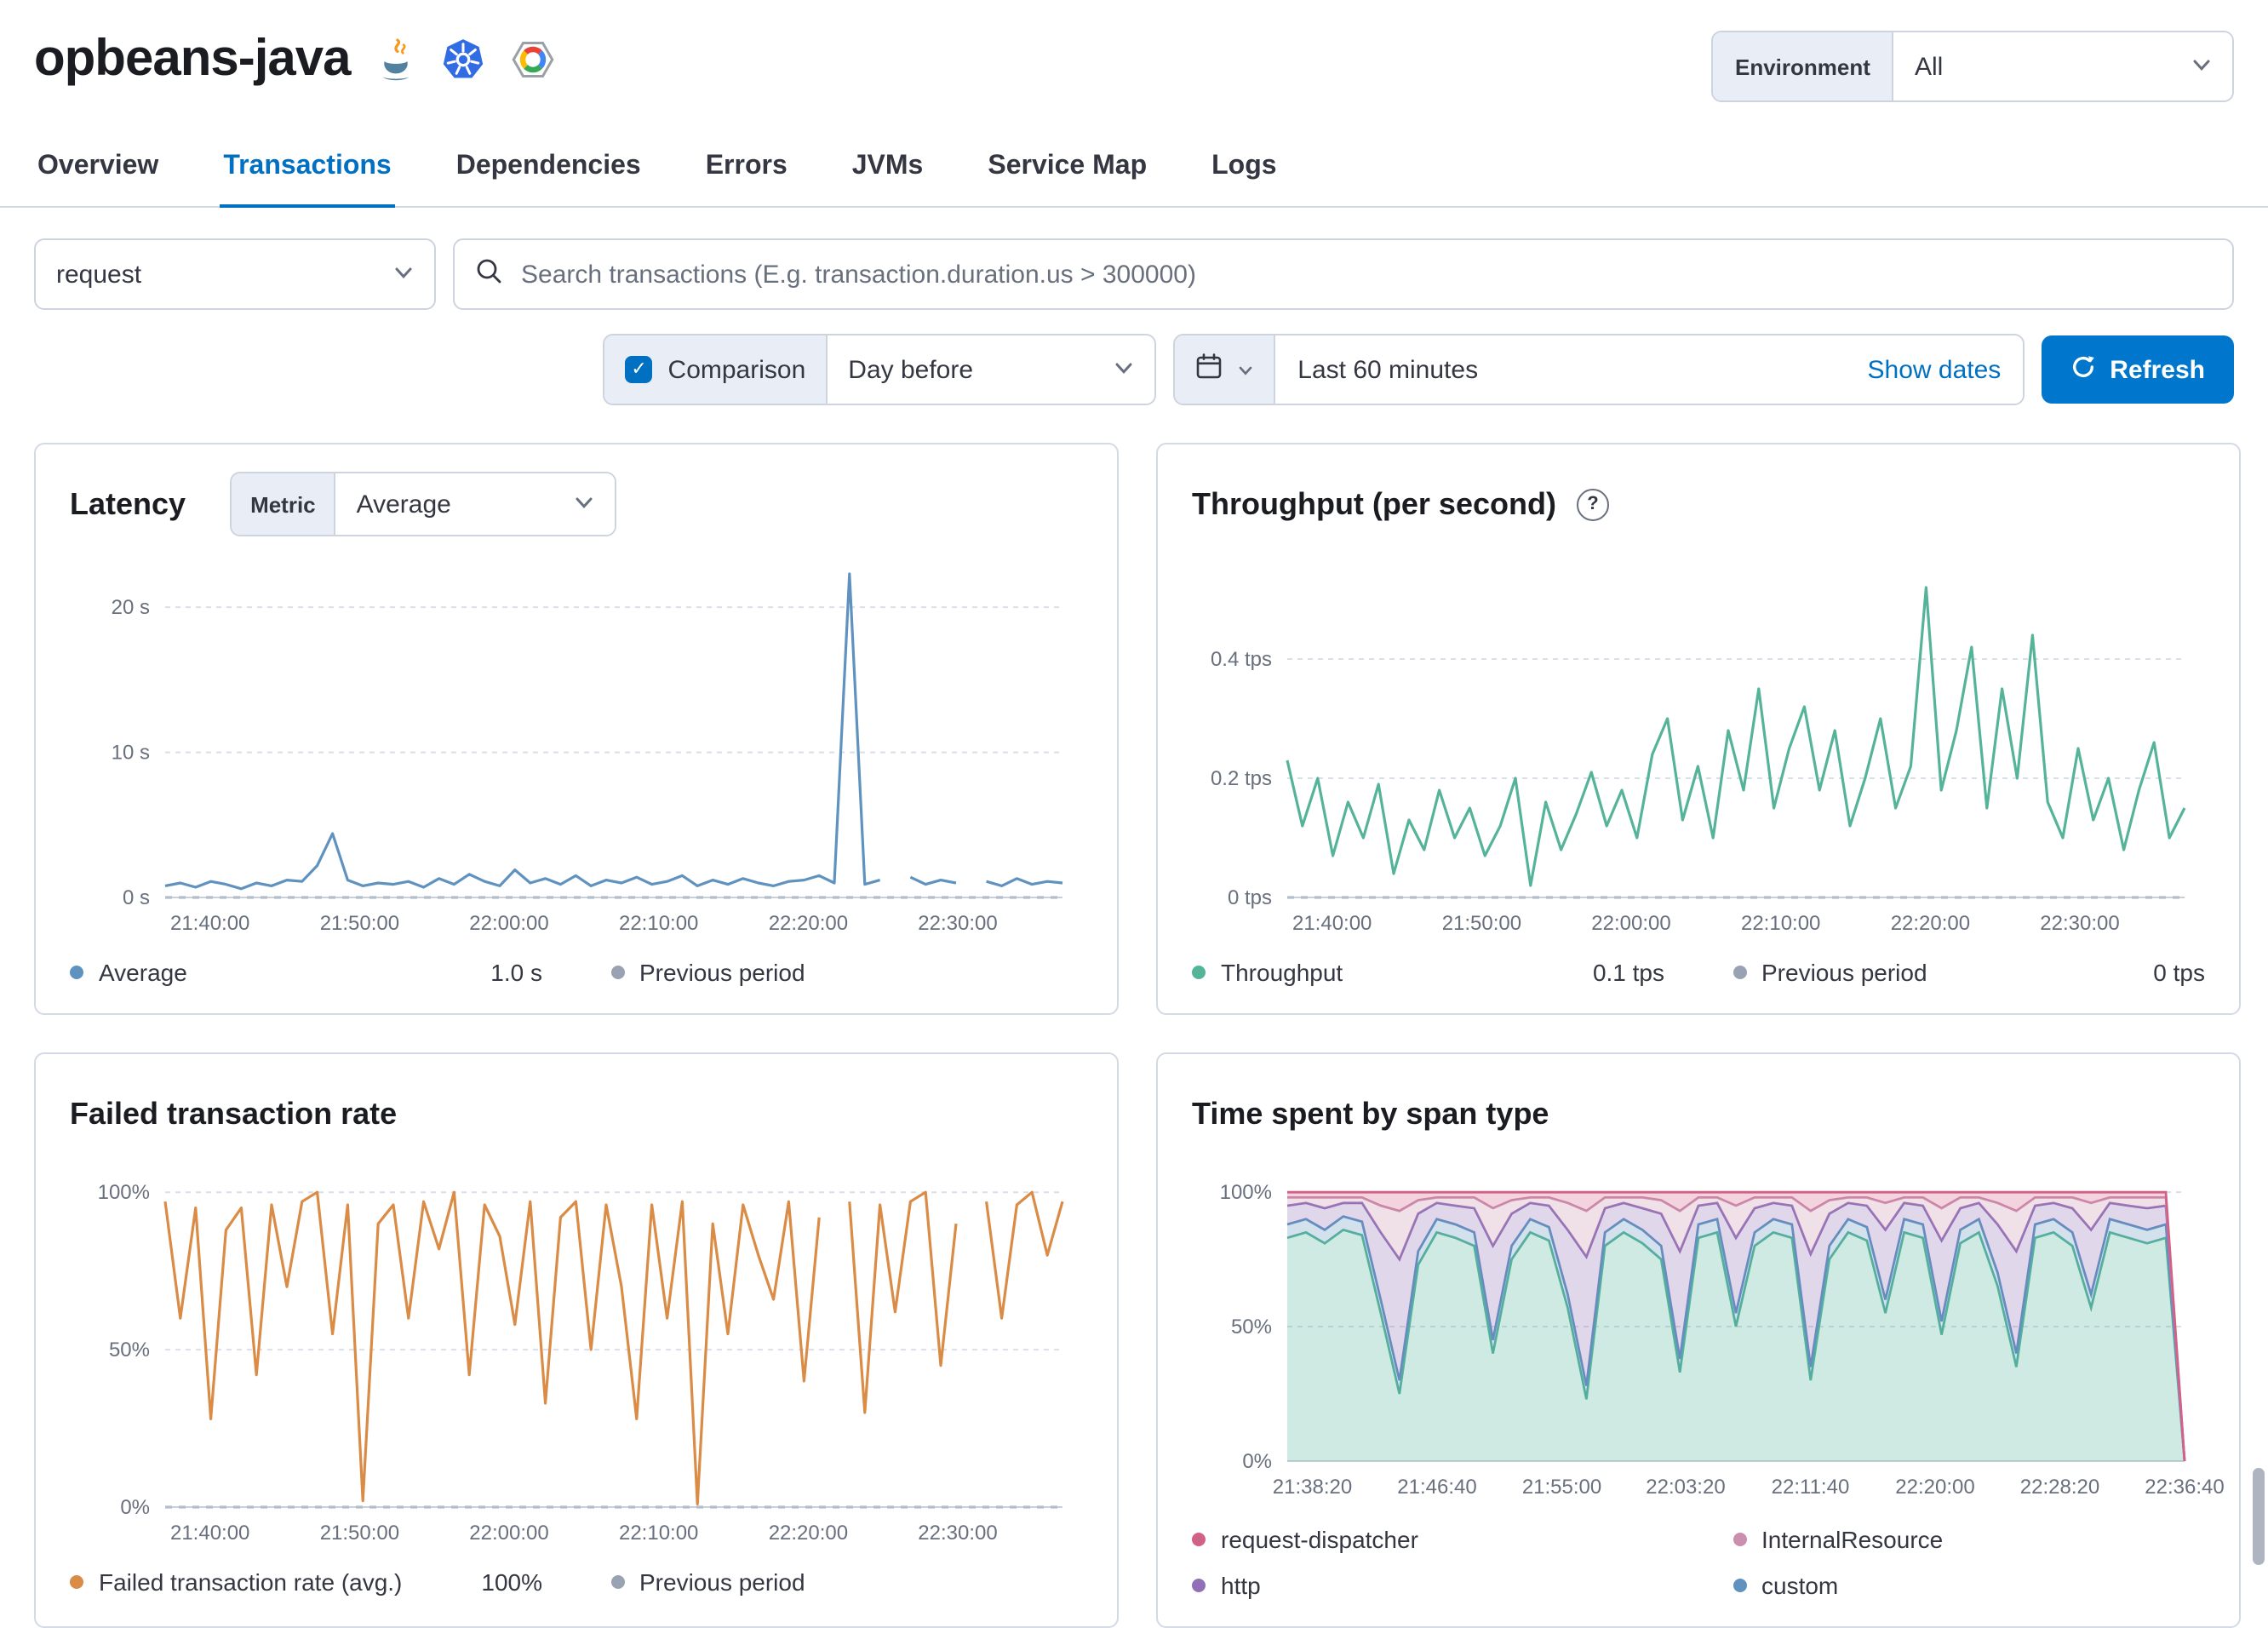  I want to click on environment-label: Environment, so click(1803, 66).